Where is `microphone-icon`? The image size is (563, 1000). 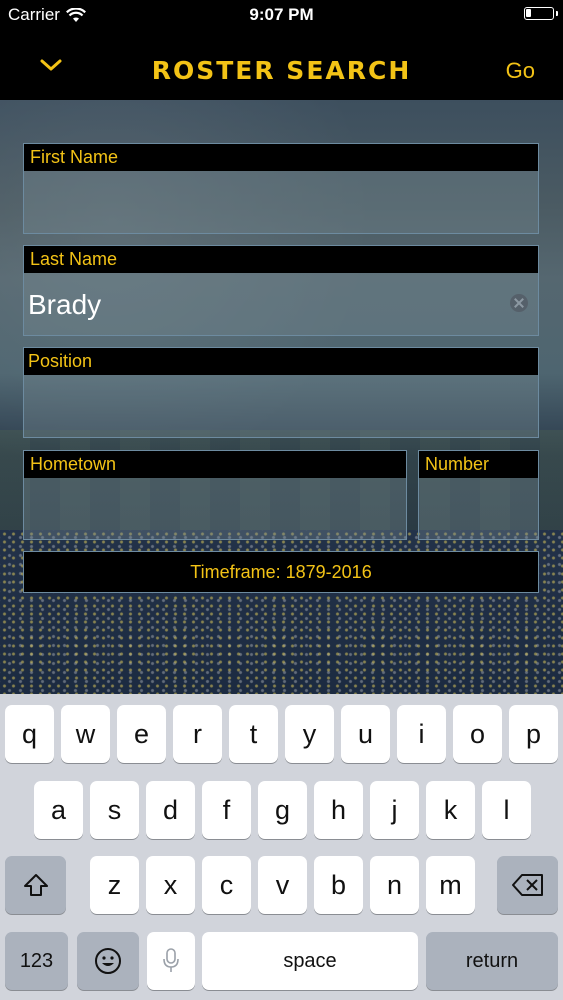 microphone-icon is located at coordinates (171, 960).